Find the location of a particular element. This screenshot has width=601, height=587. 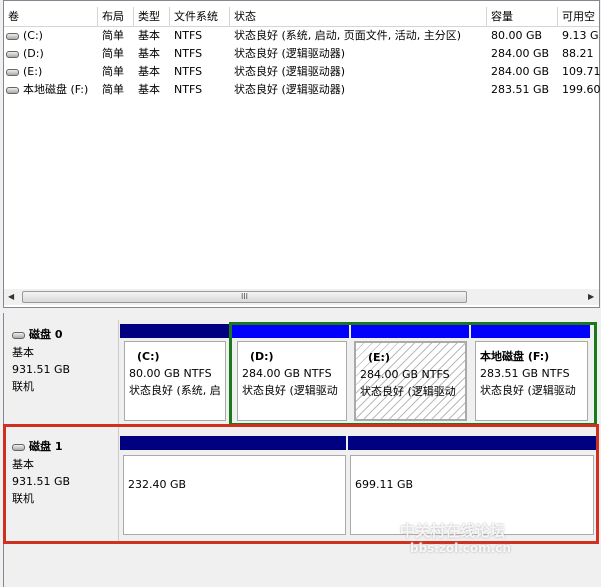

cell: 283.51 GB is located at coordinates (522, 90).